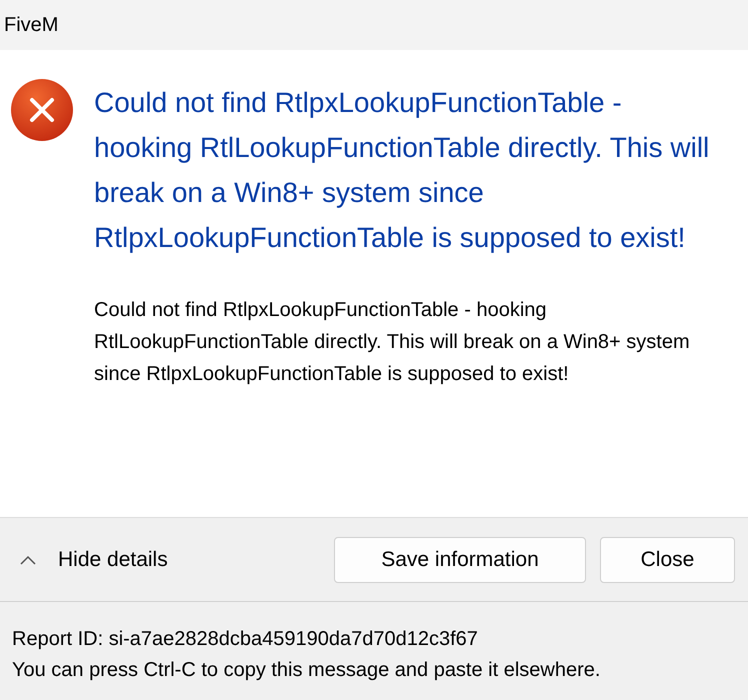  What do you see at coordinates (42, 110) in the screenshot?
I see `error-icon` at bounding box center [42, 110].